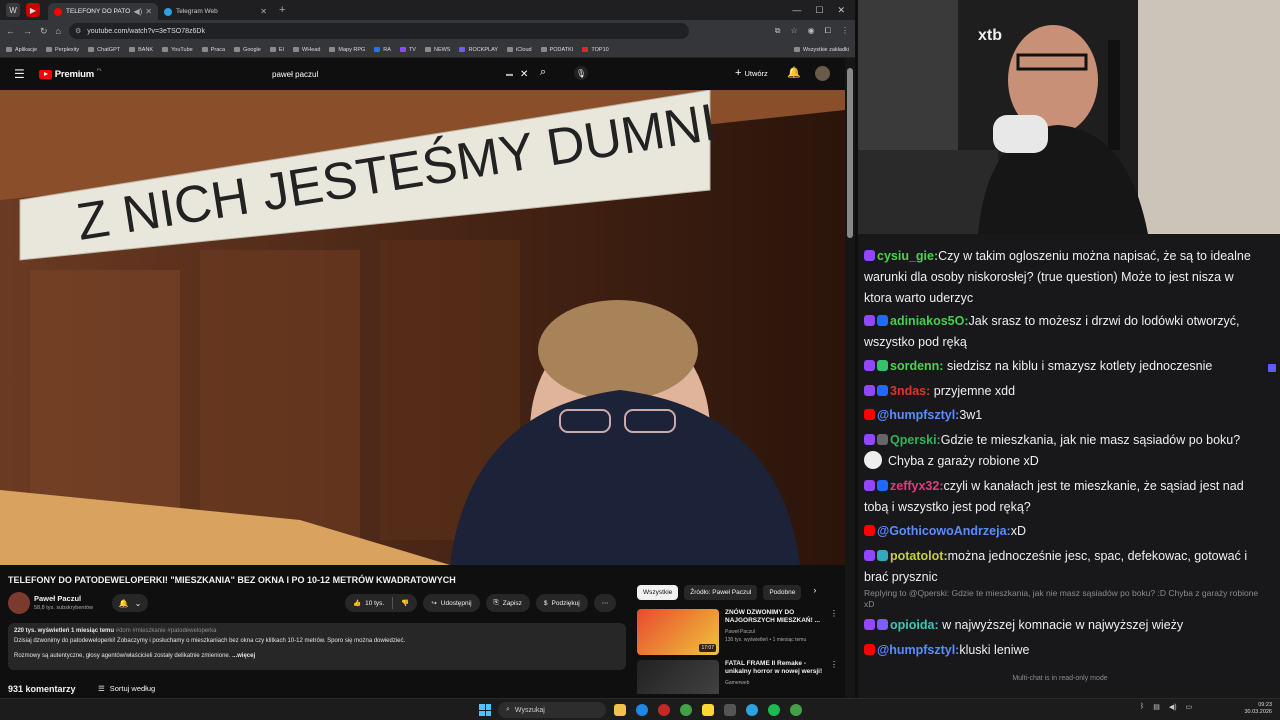 This screenshot has width=1280, height=720. Describe the element at coordinates (137, 11) in the screenshot. I see `speaker-icon: ◀)` at that location.